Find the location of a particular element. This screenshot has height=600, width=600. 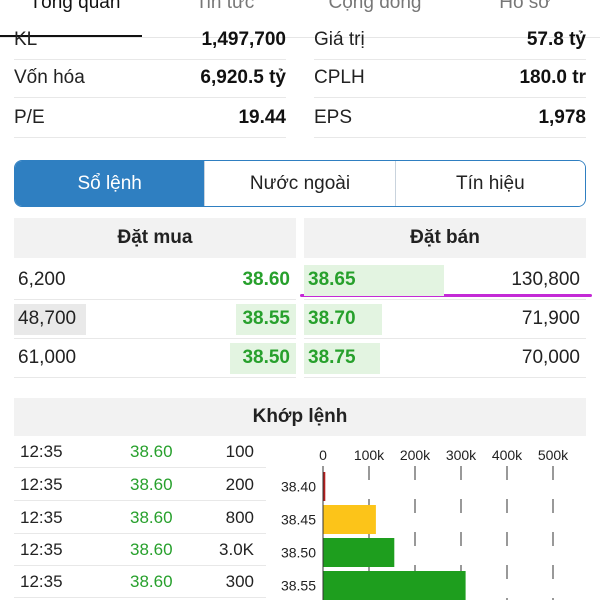

stat-value: 1,497,700 is located at coordinates (243, 39).